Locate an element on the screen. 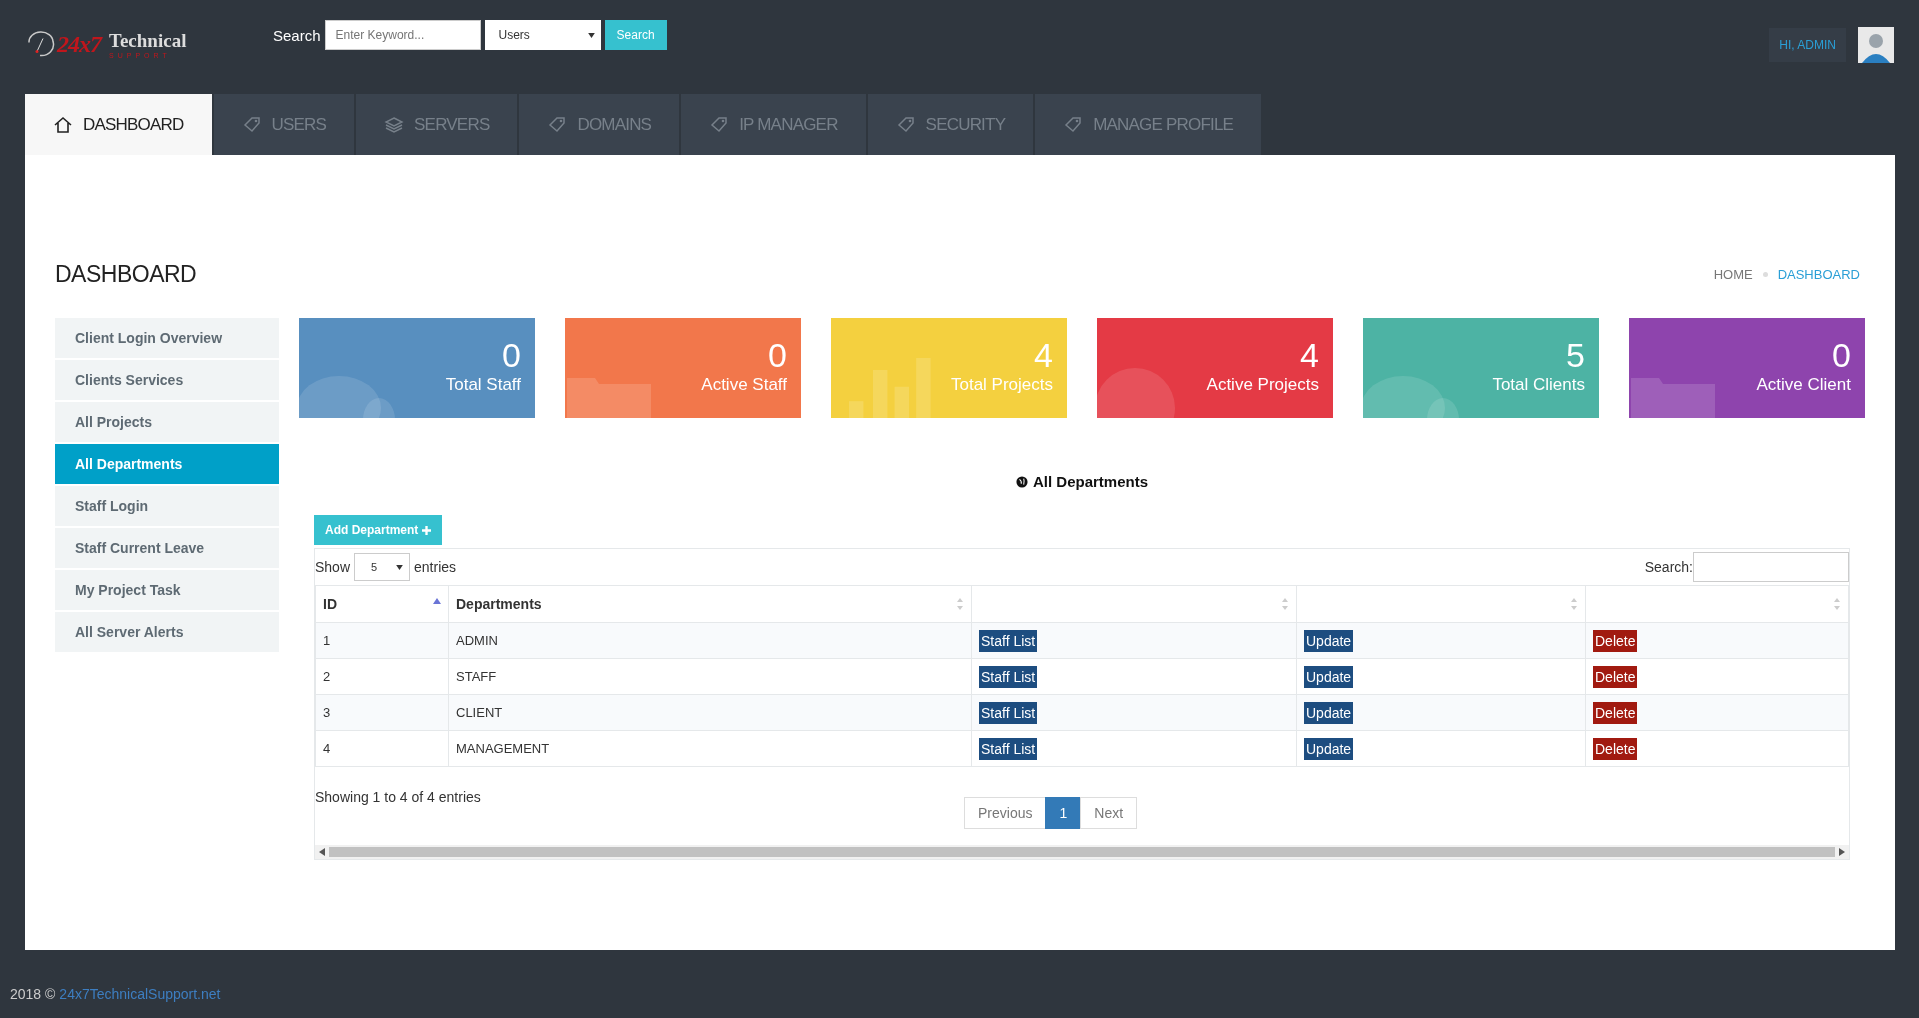 This screenshot has width=1919, height=1018. table-info: Showing 1 to 4 of 4 entries is located at coordinates (398, 797).